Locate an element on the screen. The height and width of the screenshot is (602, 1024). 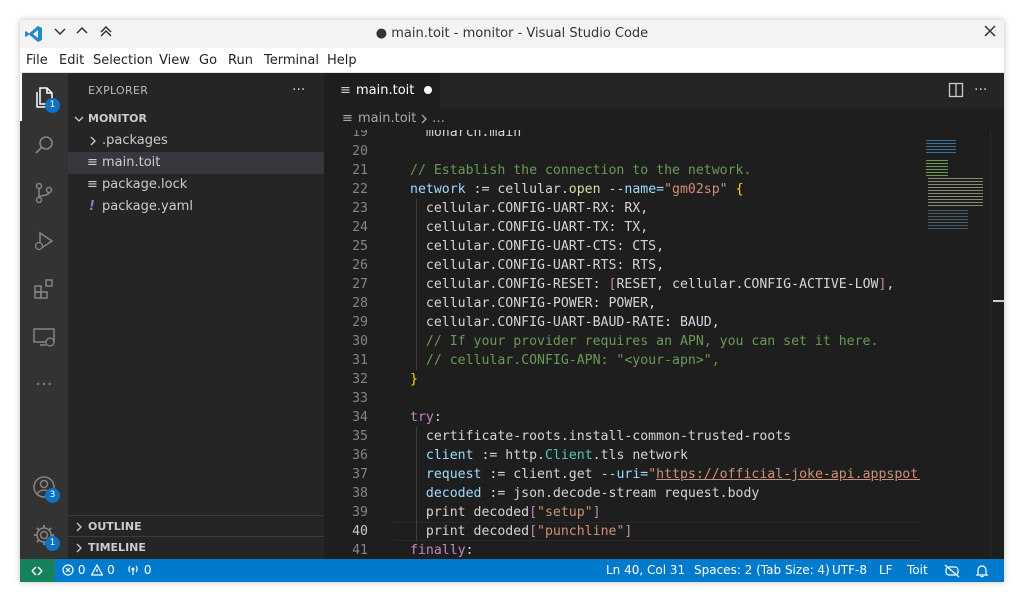
menu-go: Go is located at coordinates (208, 60).